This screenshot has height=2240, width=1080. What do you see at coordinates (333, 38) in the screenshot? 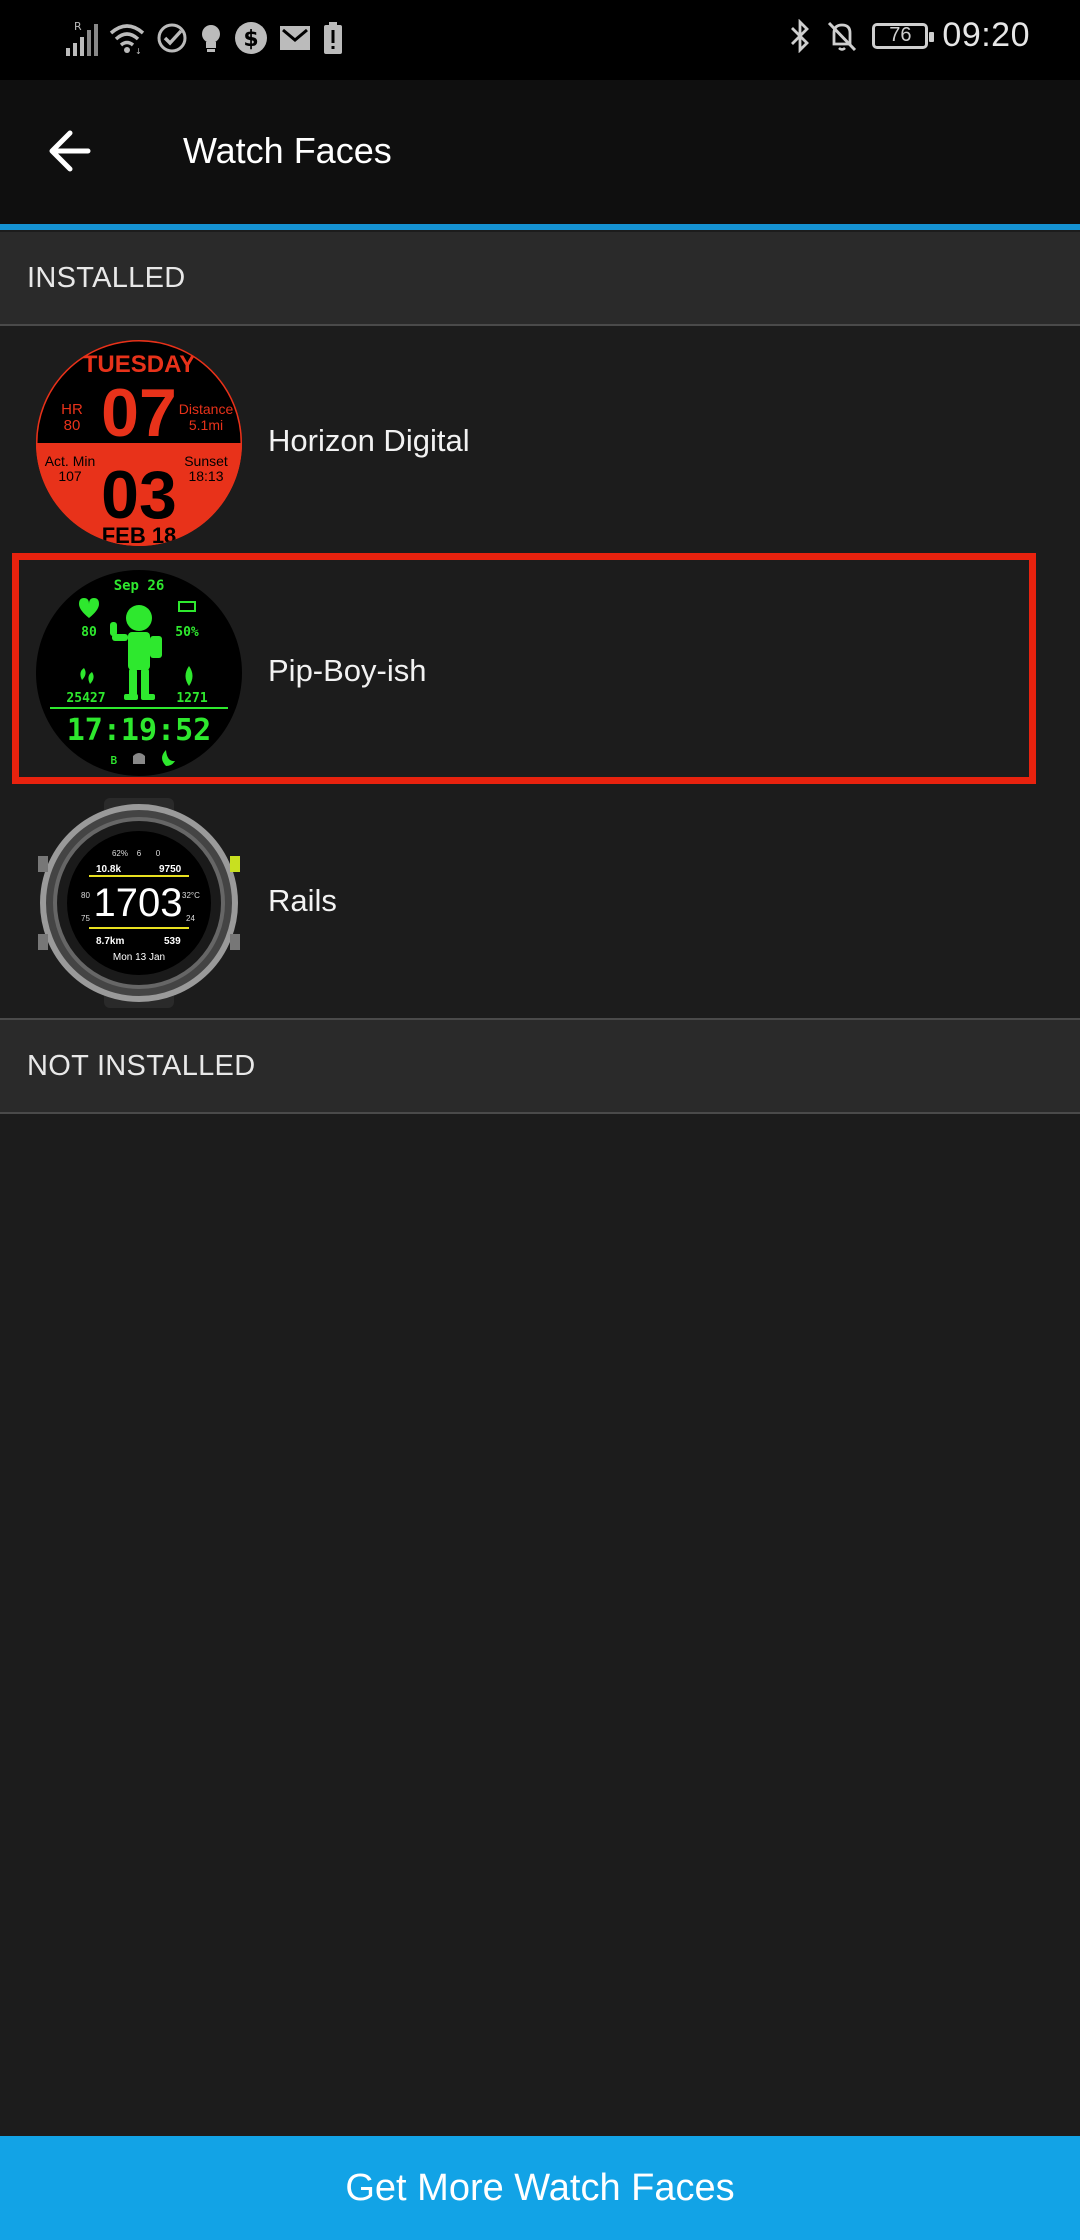
I see `battery-alert-icon` at bounding box center [333, 38].